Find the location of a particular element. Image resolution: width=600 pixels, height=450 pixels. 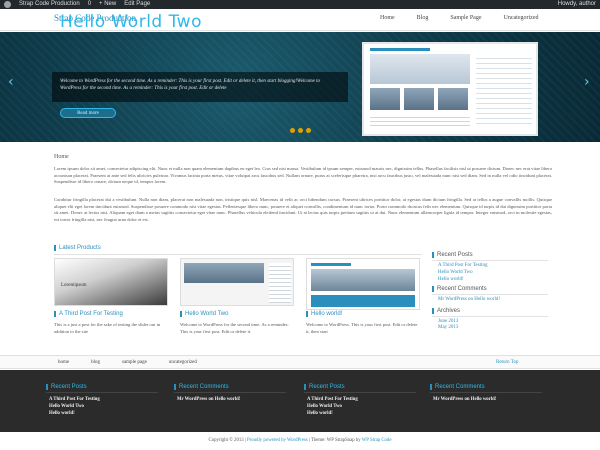

slider-next-arrow-icon: › is located at coordinates (587, 82).